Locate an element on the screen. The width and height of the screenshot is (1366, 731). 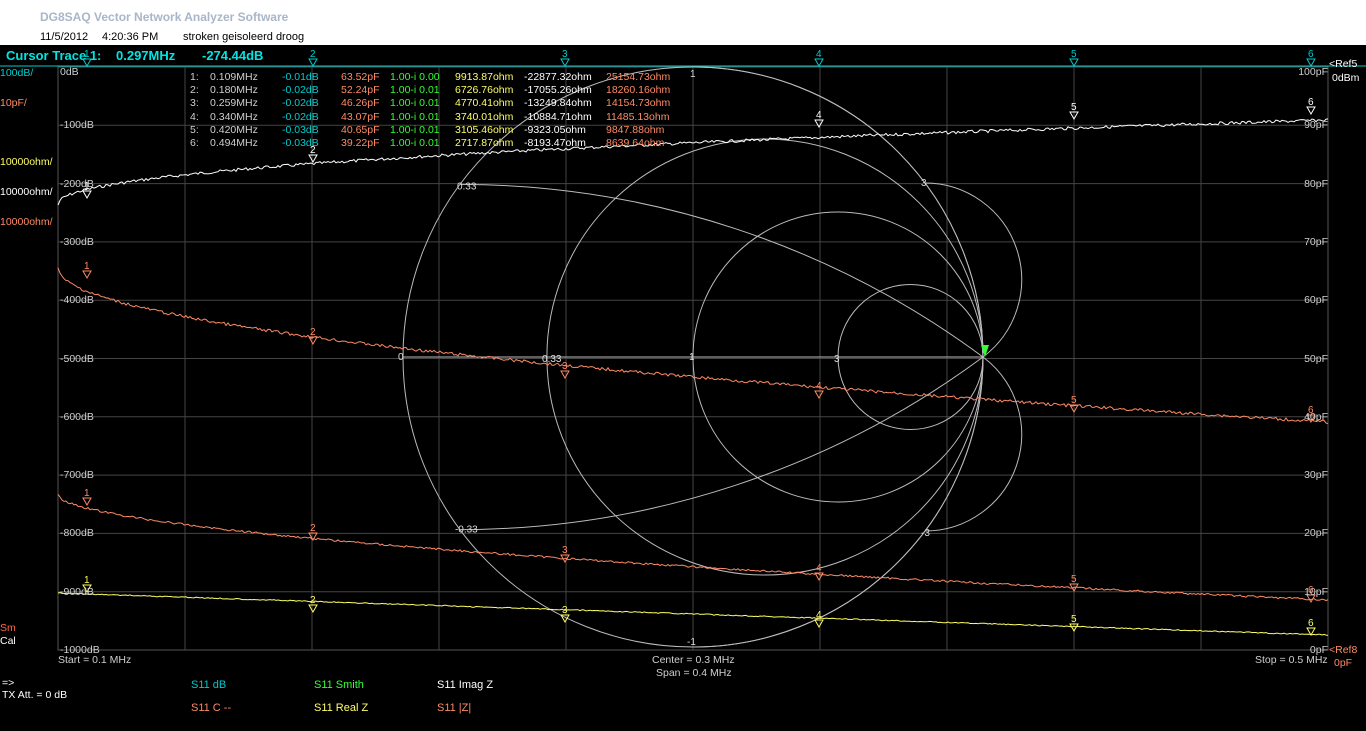
pf-tick-5: 50pF is located at coordinates (1316, 358).